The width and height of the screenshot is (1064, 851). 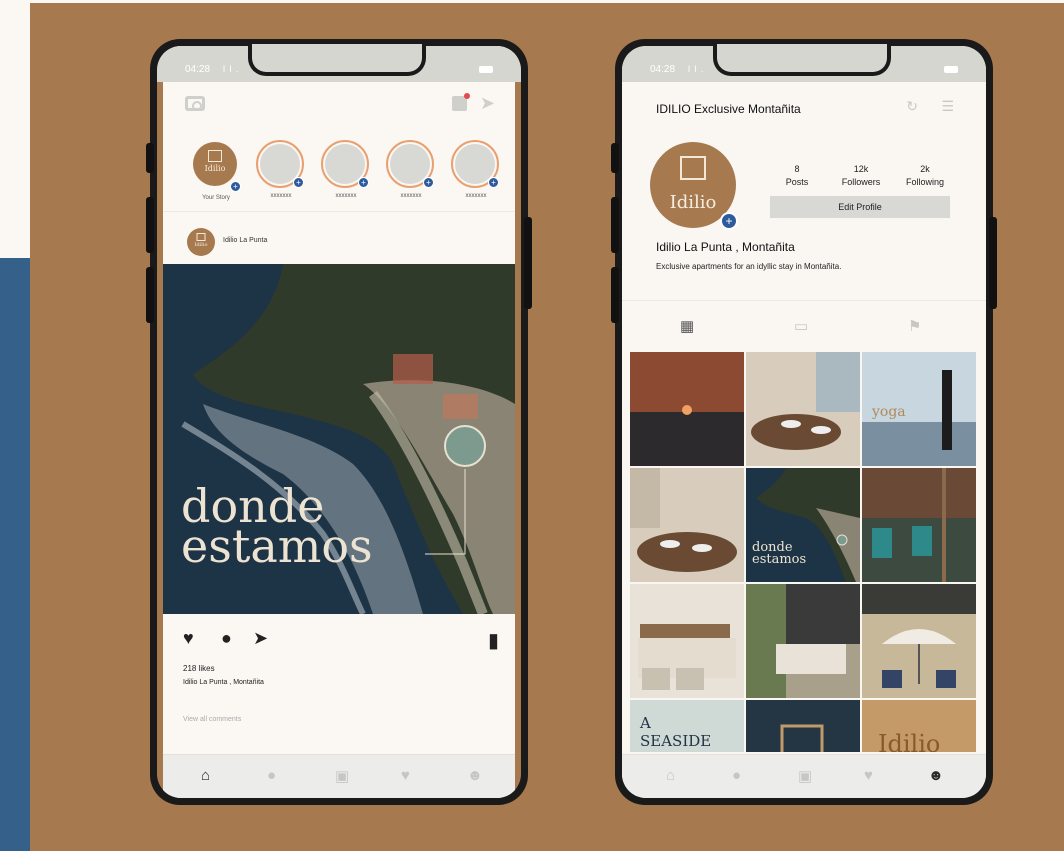 I want to click on grid-post-logo-tan: Idilio, so click(x=919, y=726).